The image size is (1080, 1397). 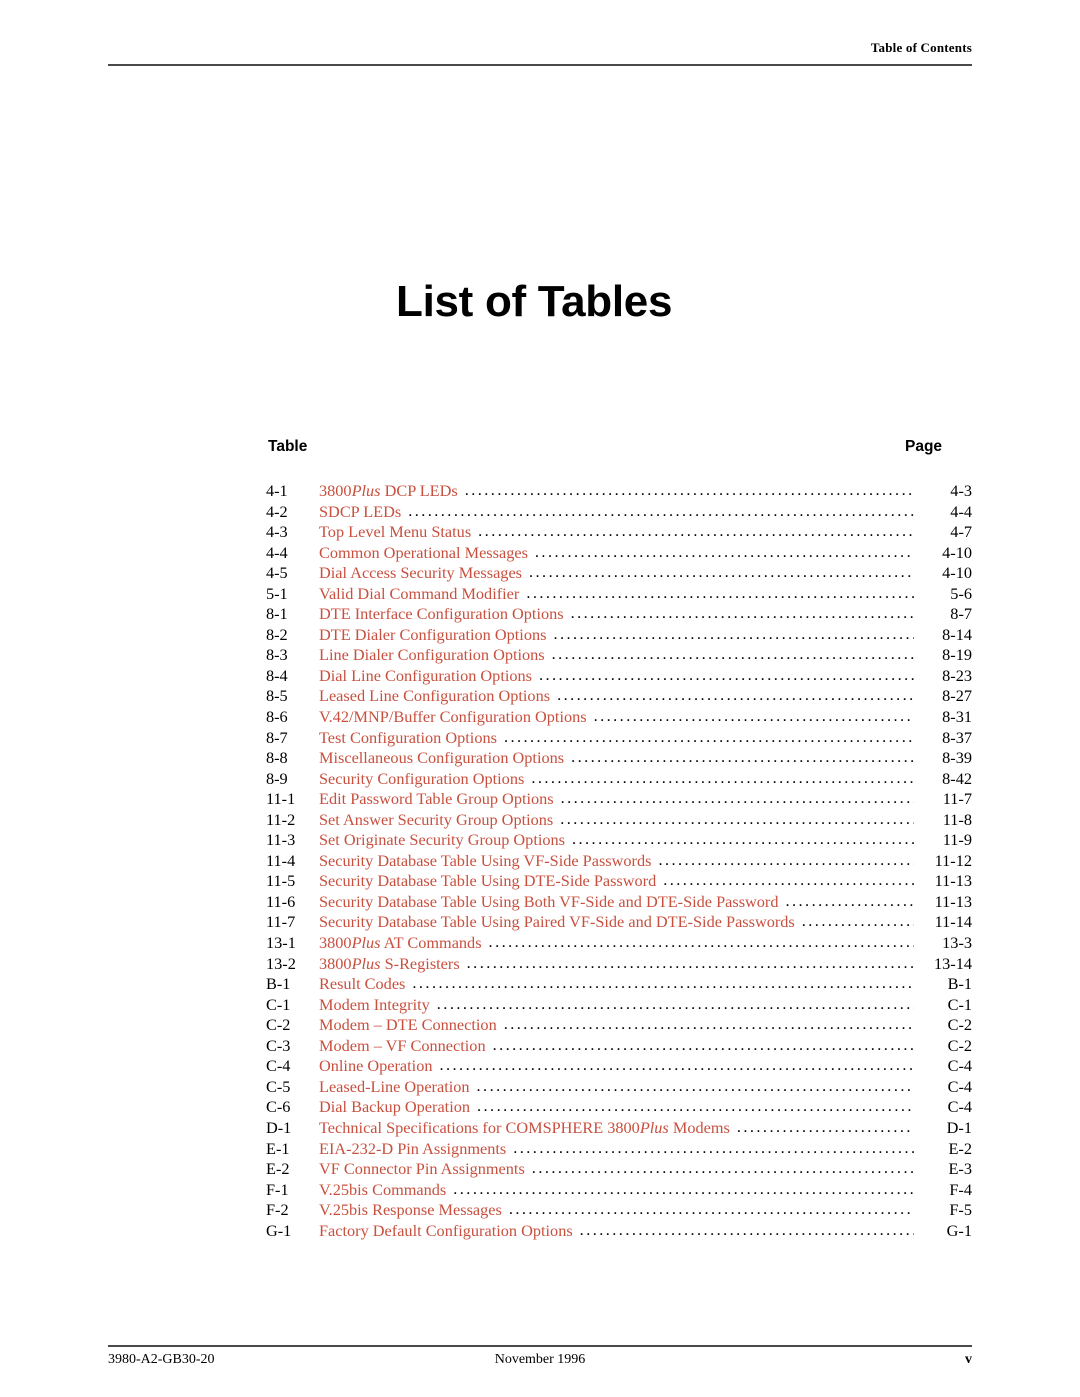 I want to click on list-item: F-2 V.25bis Response Messages F-5, so click(x=619, y=1210).